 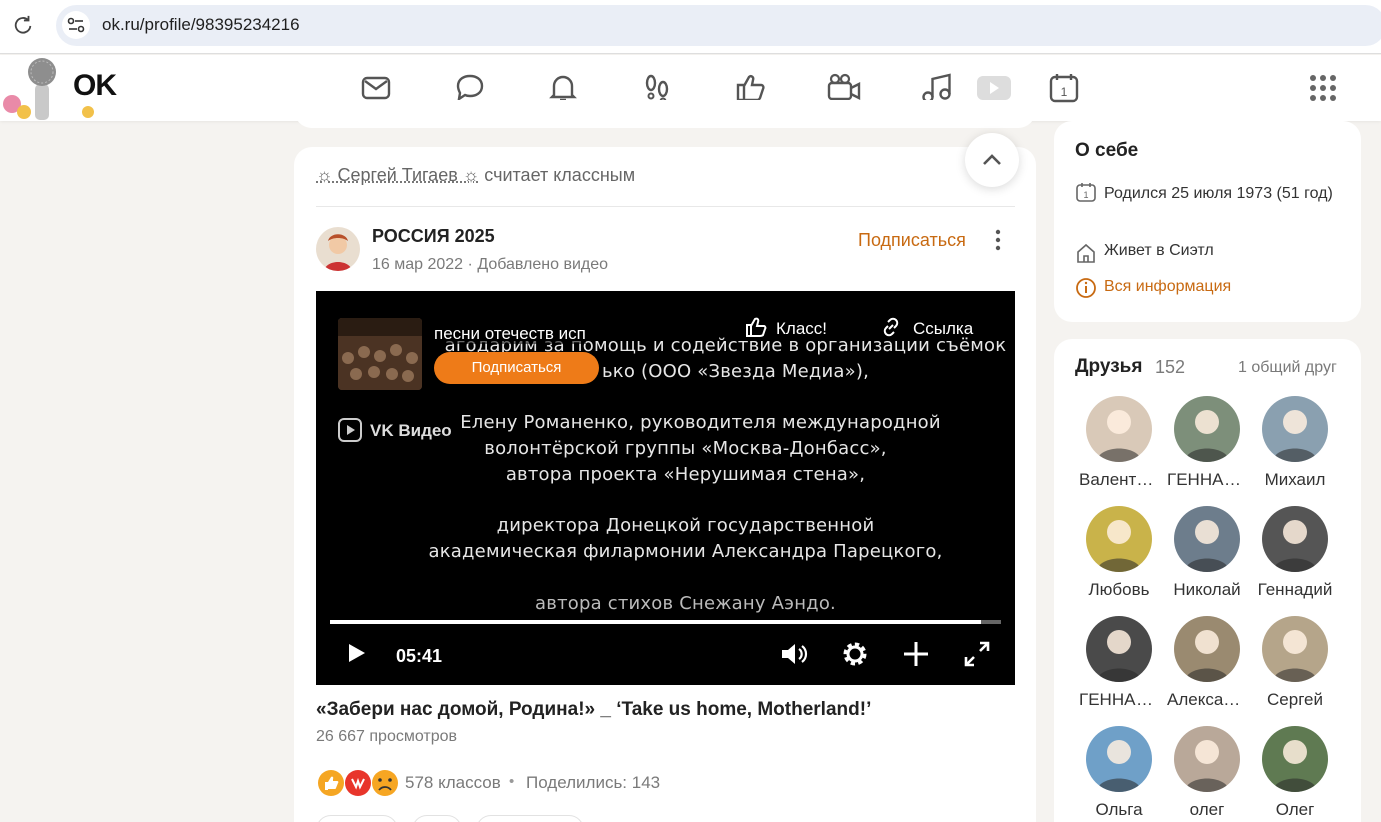 What do you see at coordinates (801, 328) in the screenshot?
I see `like-label: Класс!` at bounding box center [801, 328].